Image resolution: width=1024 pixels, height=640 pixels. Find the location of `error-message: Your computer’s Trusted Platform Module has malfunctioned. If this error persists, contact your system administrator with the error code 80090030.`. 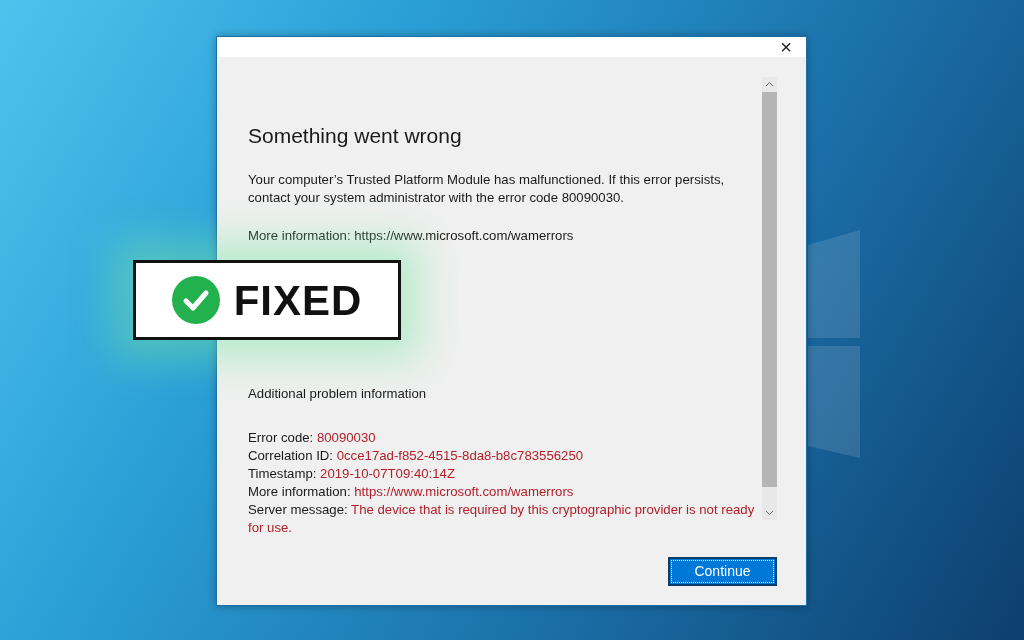

error-message: Your computer’s Trusted Platform Module has malfunctioned. If this error persists, contact your system administrator with the error code 80090030. is located at coordinates (487, 189).